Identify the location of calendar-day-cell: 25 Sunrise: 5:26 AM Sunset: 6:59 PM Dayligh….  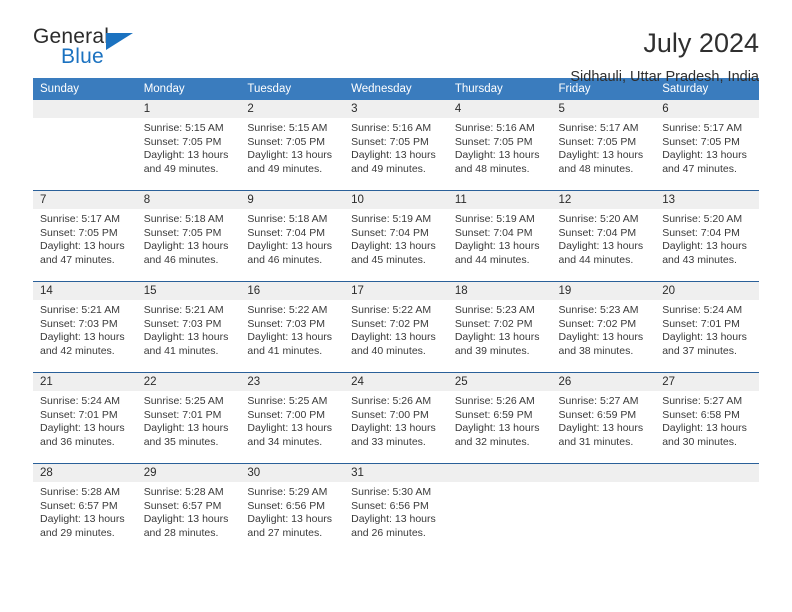
(499, 418).